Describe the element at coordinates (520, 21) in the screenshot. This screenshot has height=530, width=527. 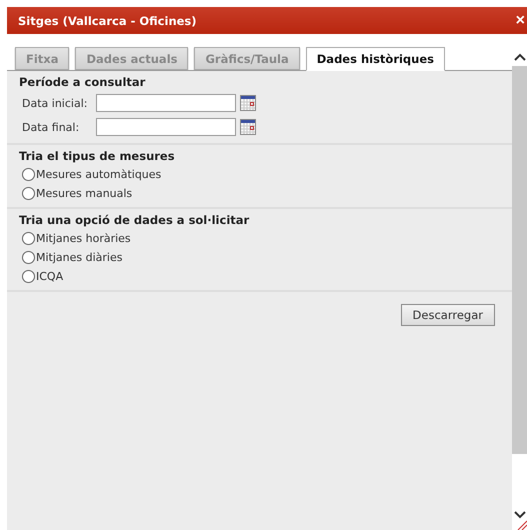
I see `close-button: ×` at that location.